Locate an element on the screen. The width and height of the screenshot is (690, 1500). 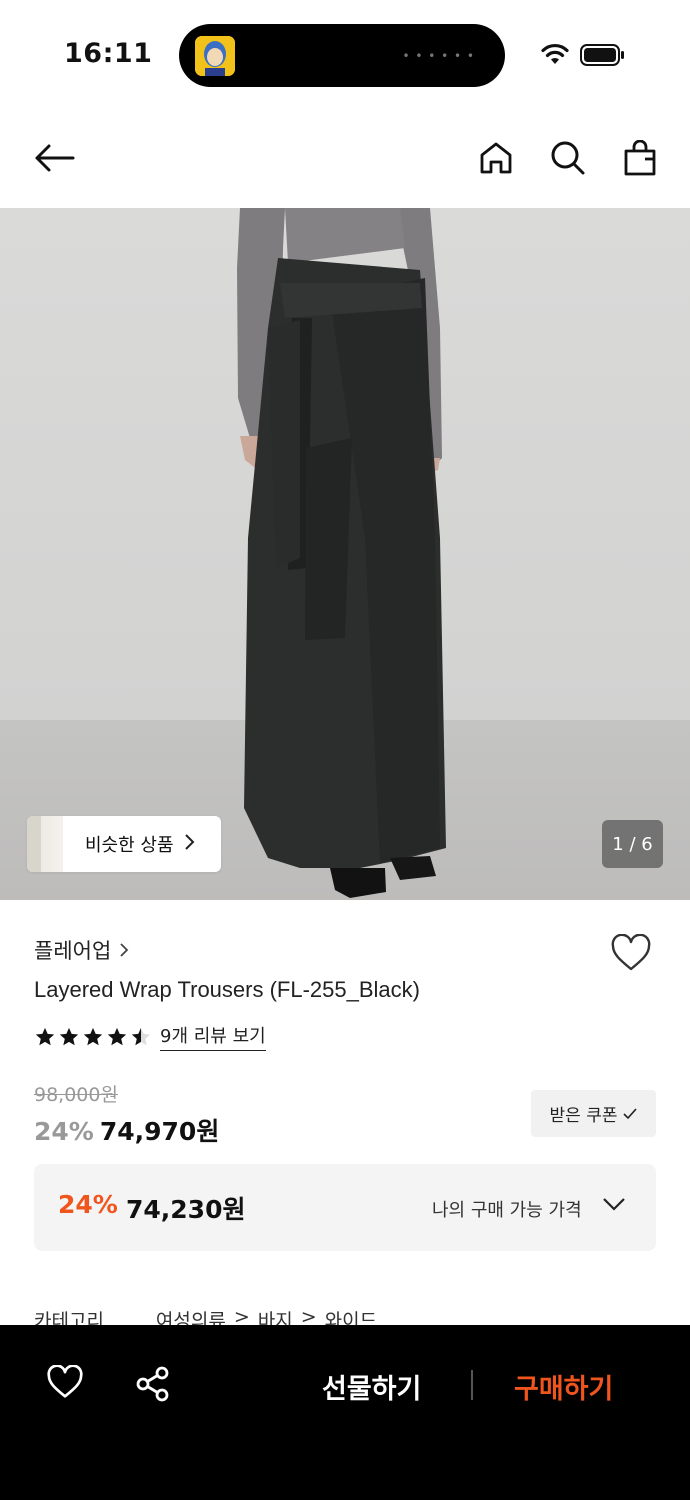
arrow-left-icon is located at coordinates (55, 158).